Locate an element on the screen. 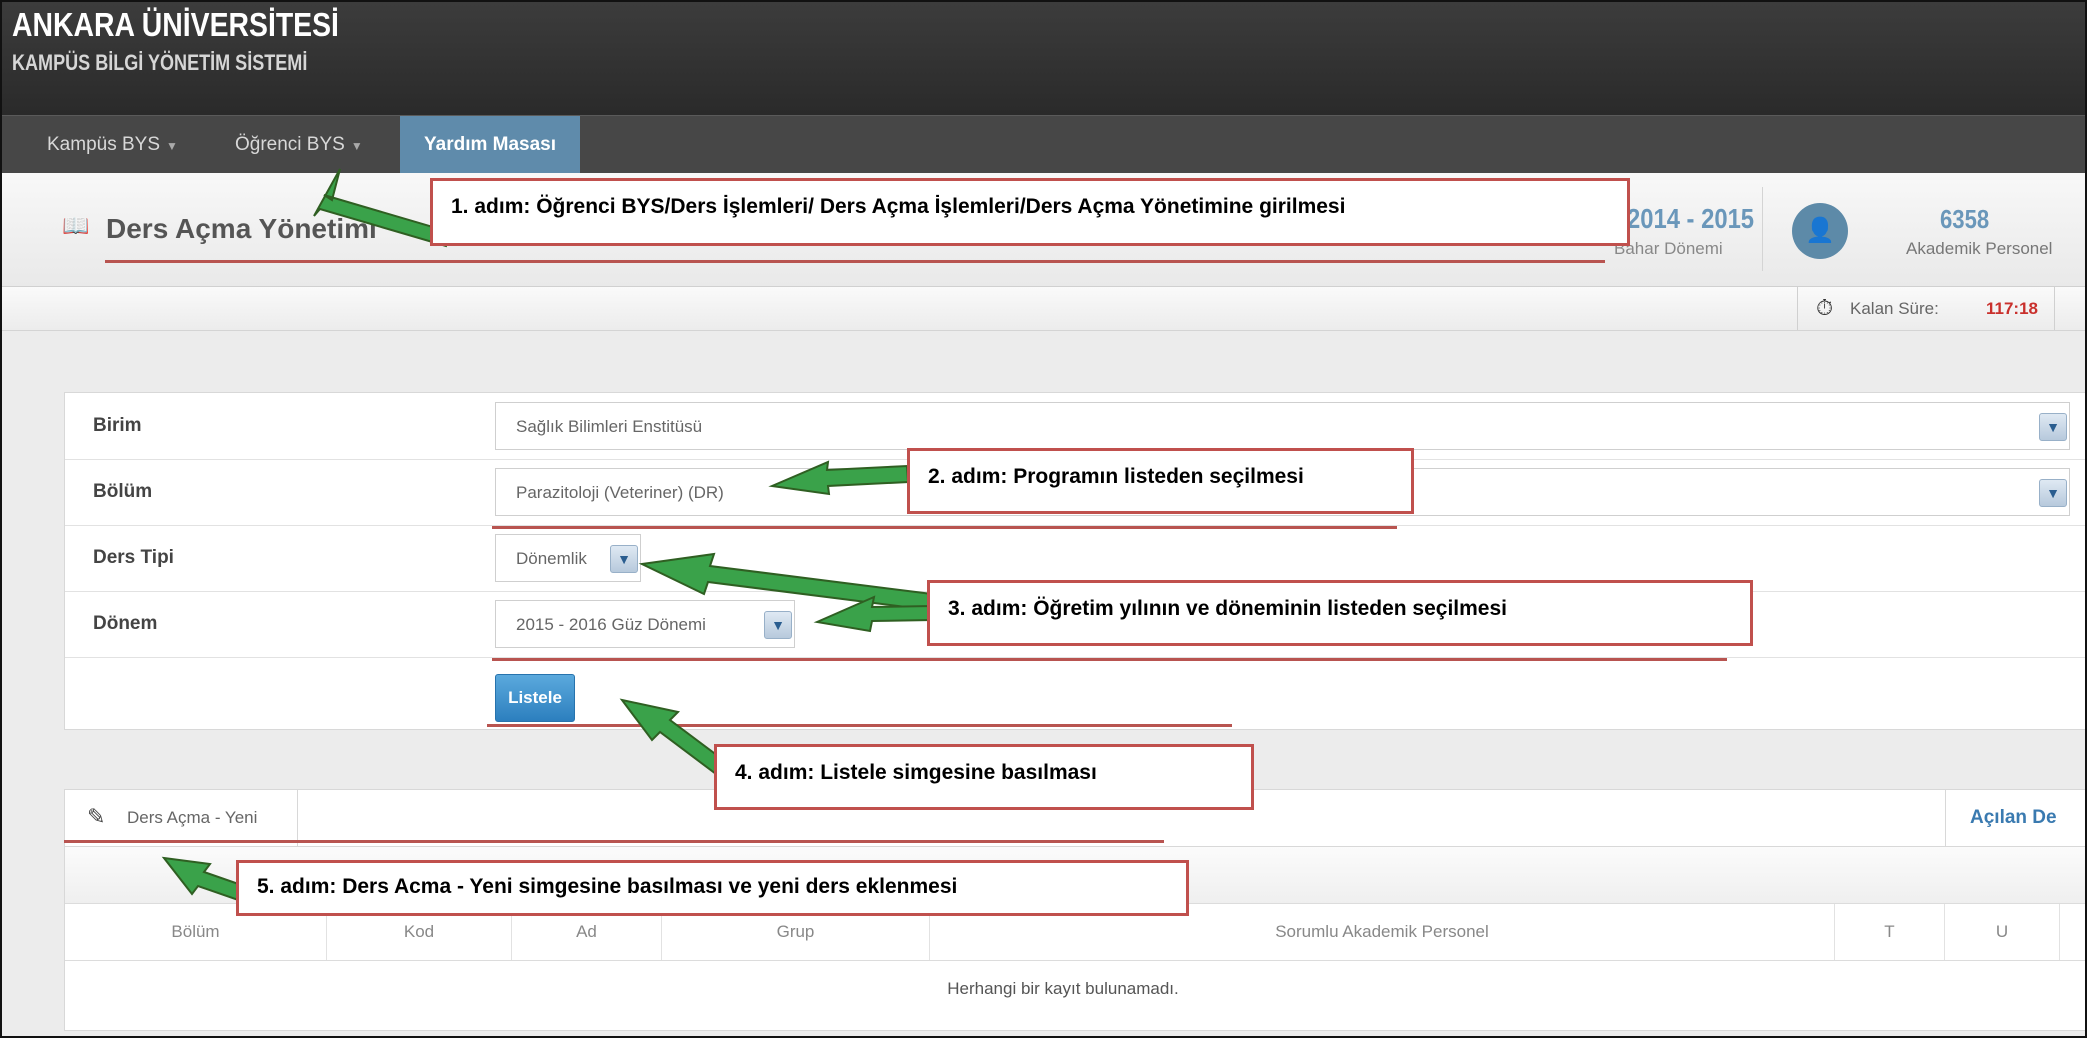  annotation-step-2: 2. adım: Programın listeden seçilmesi is located at coordinates (1160, 481).